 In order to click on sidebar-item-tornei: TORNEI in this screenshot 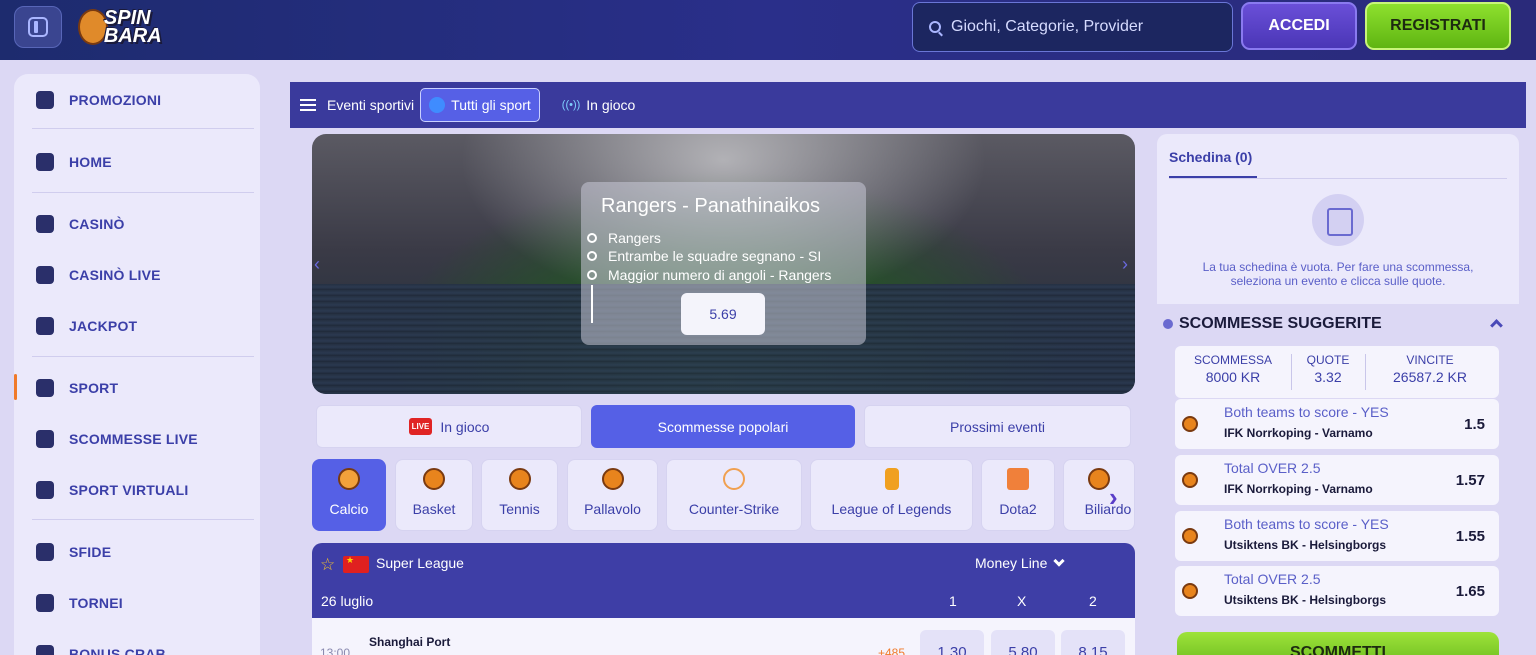, I will do `click(137, 603)`.